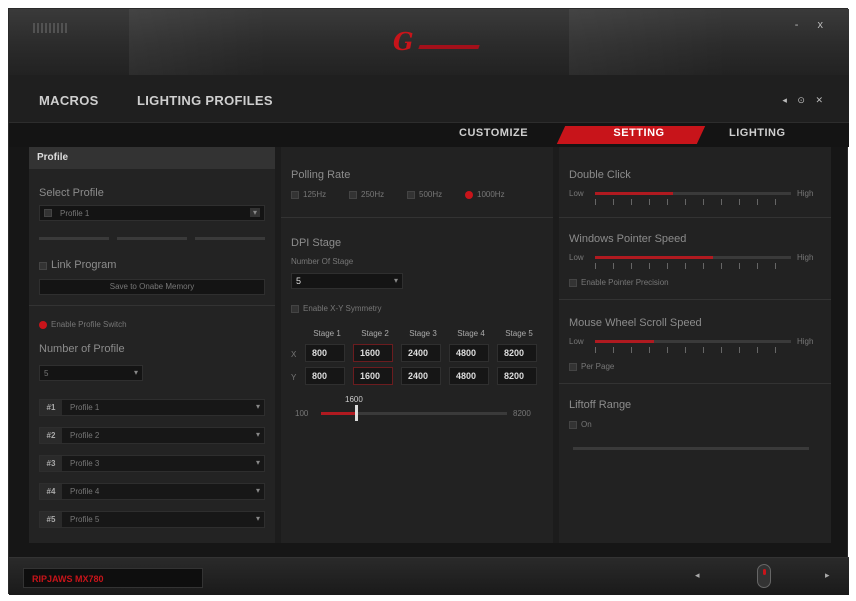 The width and height of the screenshot is (856, 601). What do you see at coordinates (82, 349) in the screenshot?
I see `number-of-profile-label: Number of Profile` at bounding box center [82, 349].